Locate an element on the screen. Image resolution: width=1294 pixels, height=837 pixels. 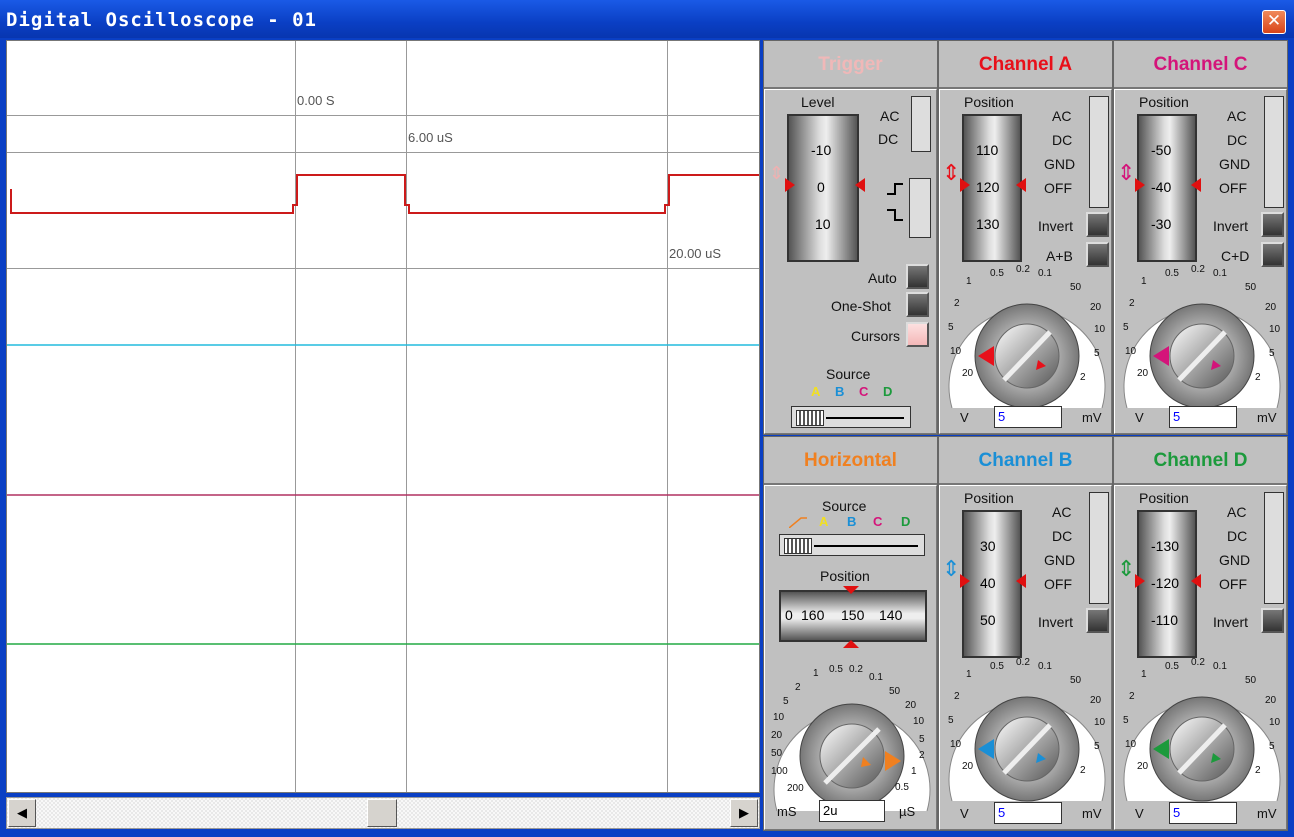
source-c-label: C is located at coordinates (864, 391).